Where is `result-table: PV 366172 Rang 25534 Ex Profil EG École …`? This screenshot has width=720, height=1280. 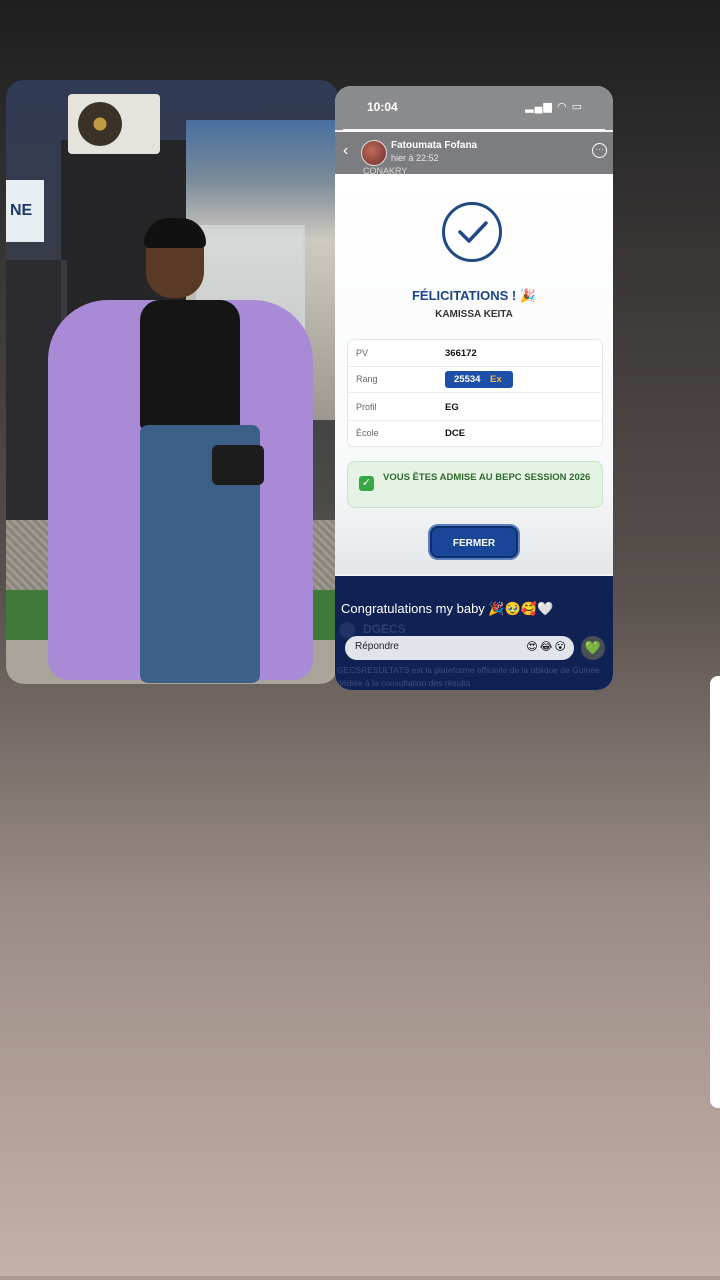 result-table: PV 366172 Rang 25534 Ex Profil EG École … is located at coordinates (475, 393).